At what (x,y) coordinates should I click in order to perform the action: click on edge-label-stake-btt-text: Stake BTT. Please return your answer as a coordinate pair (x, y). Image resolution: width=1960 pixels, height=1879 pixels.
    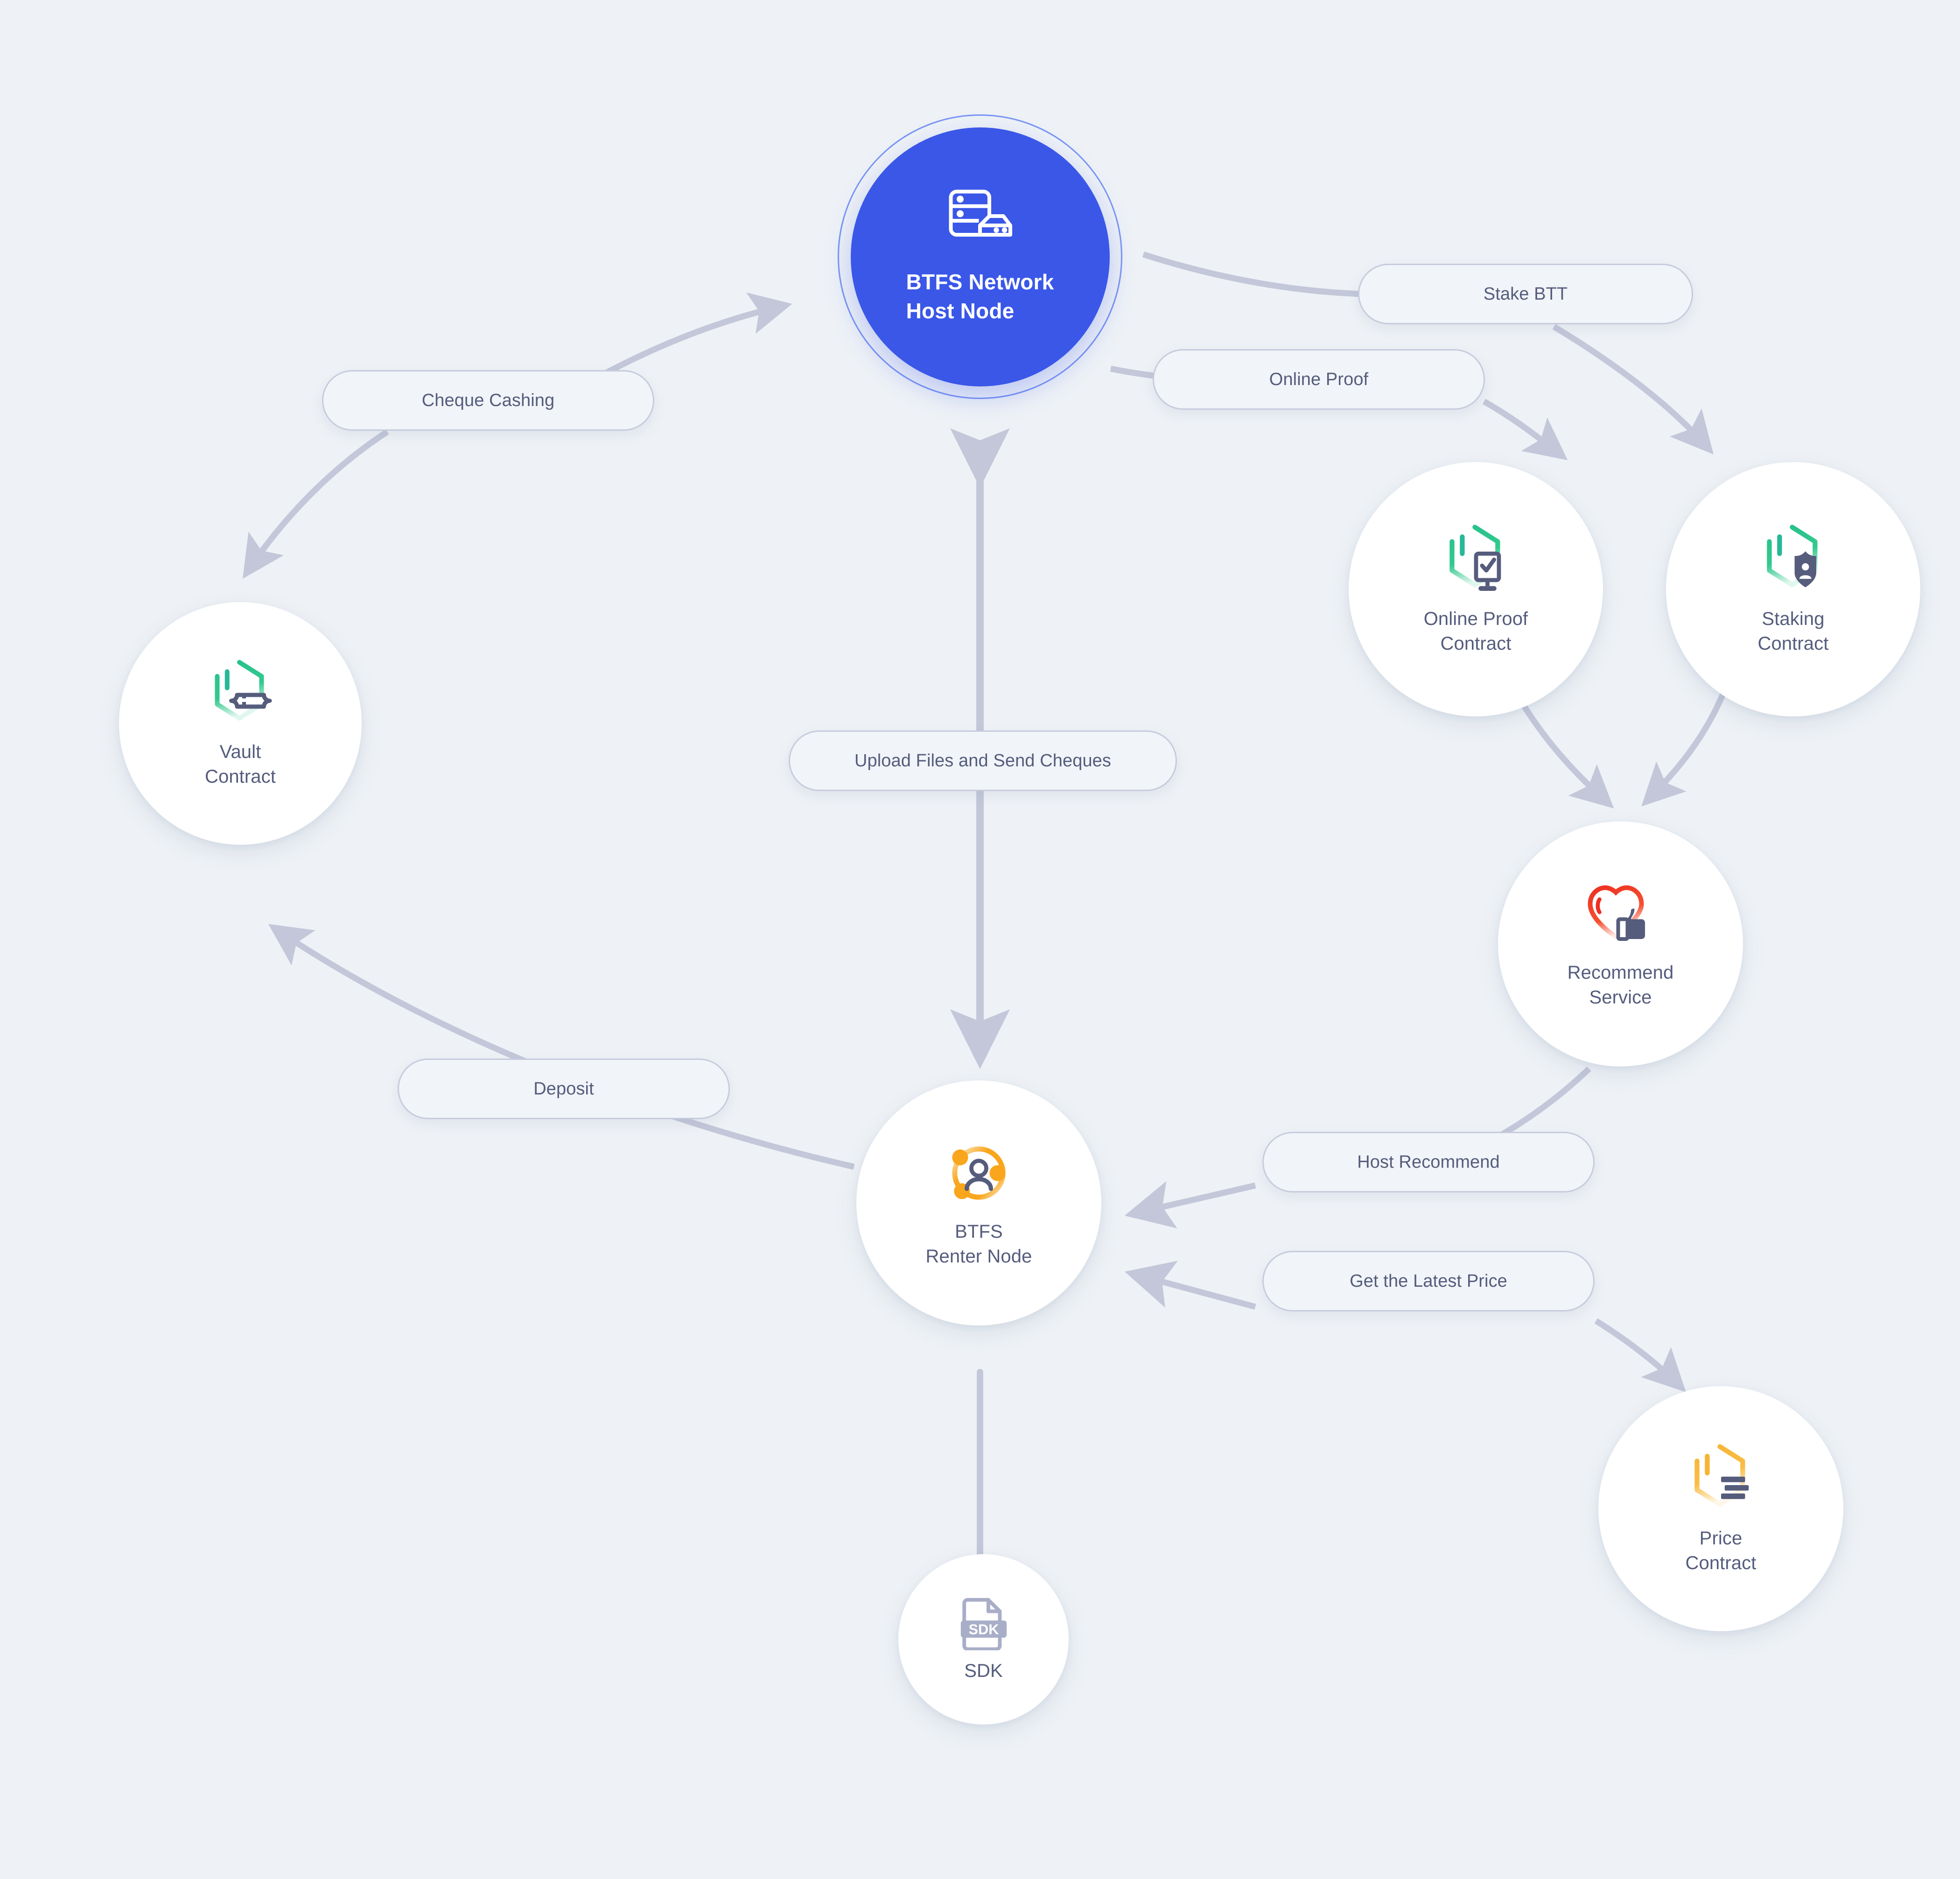
    Looking at the image, I should click on (1525, 294).